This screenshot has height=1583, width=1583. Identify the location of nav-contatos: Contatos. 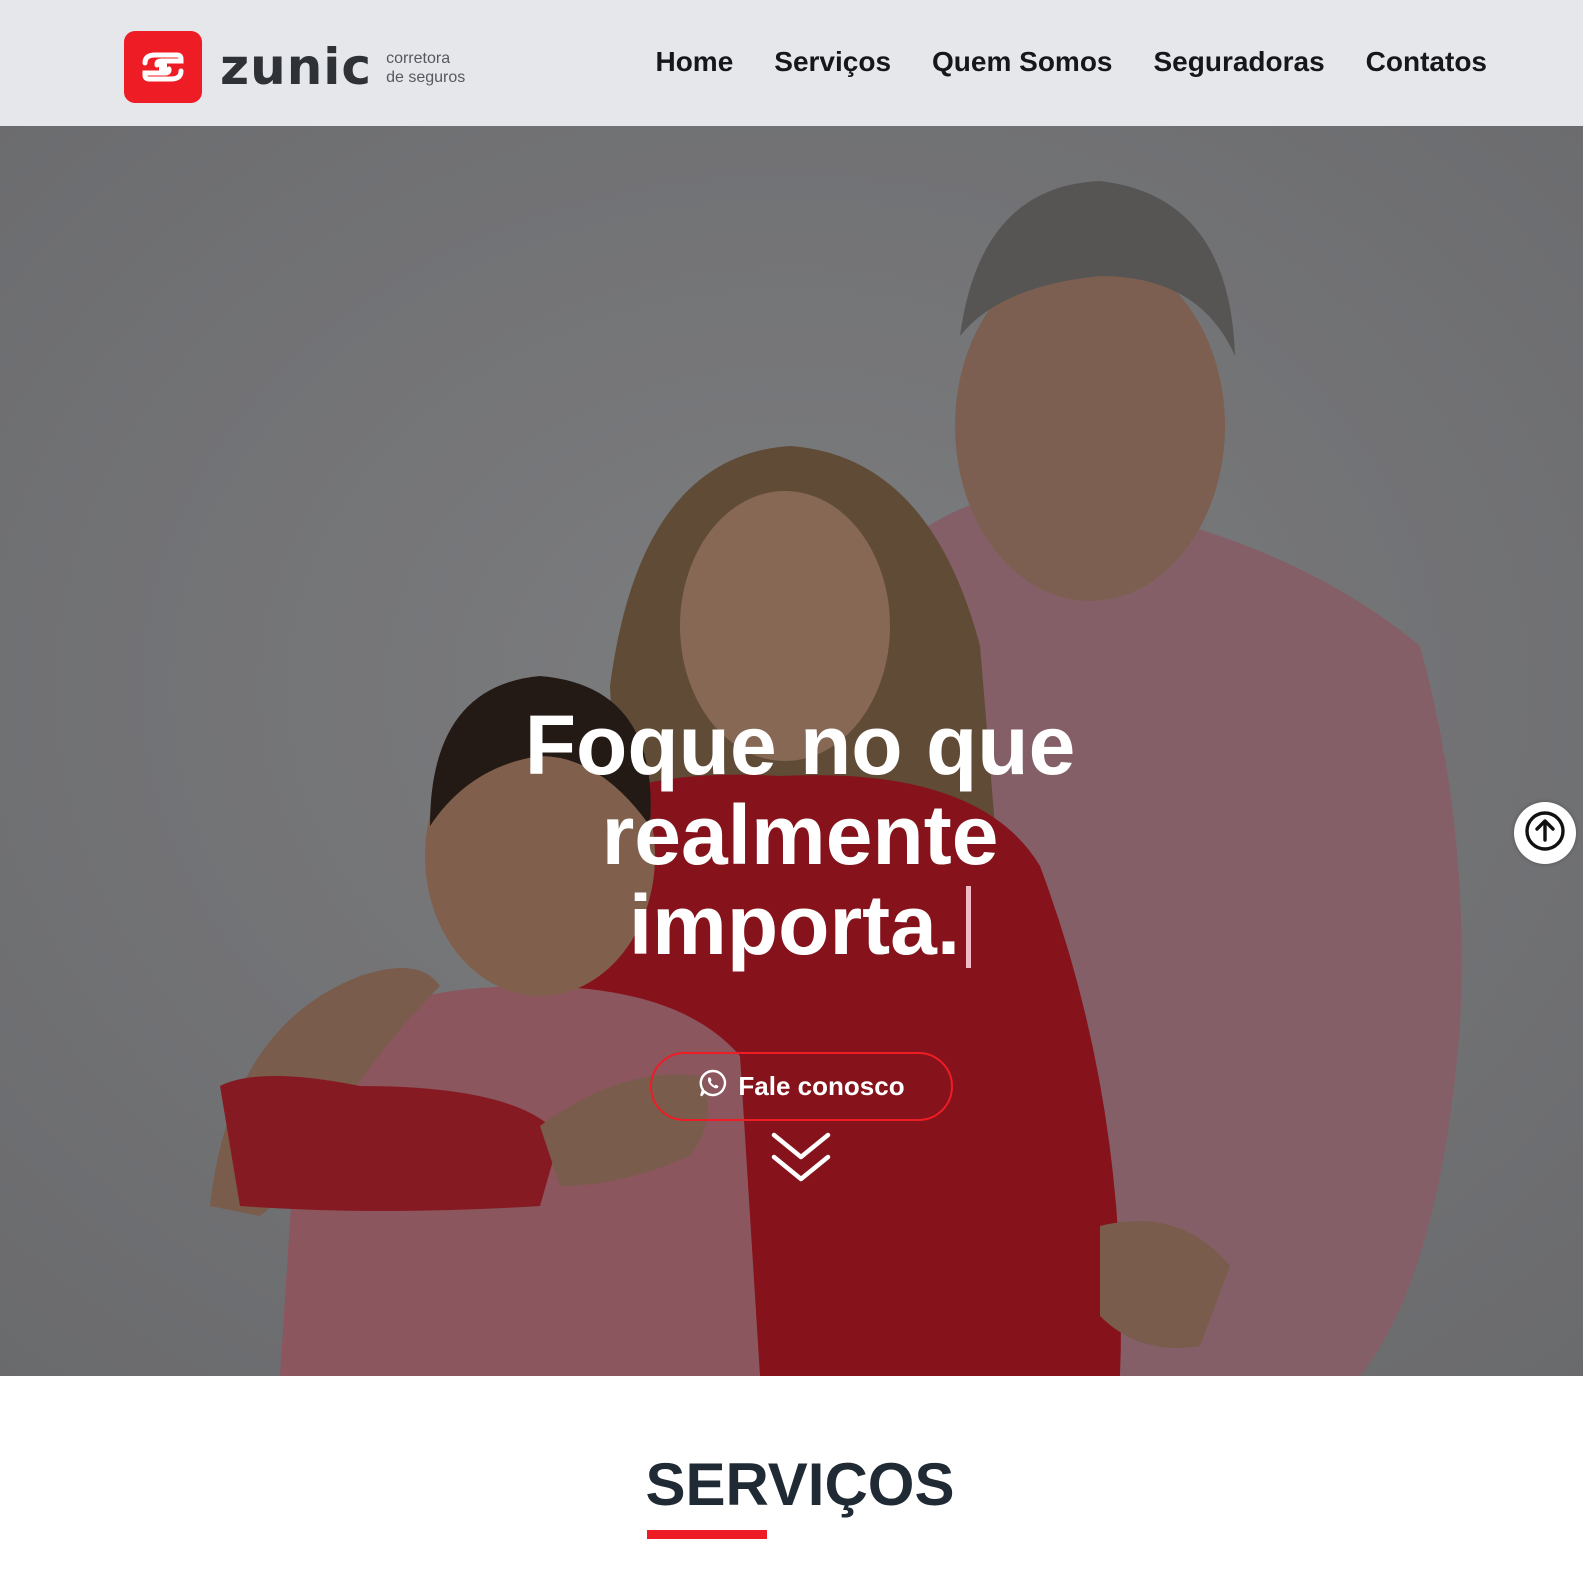
(1426, 62).